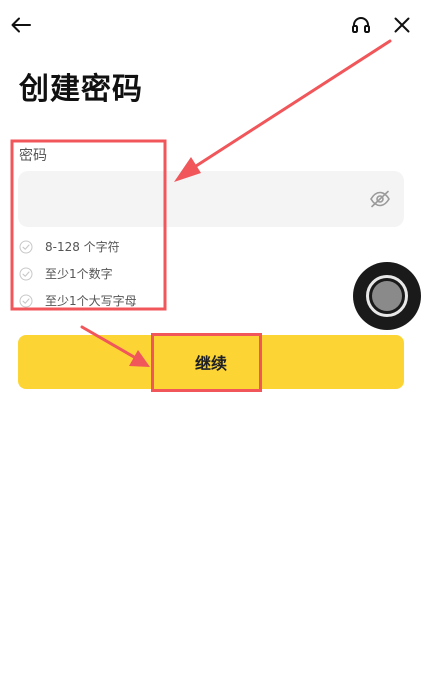  I want to click on floating-ball-ring, so click(387, 296).